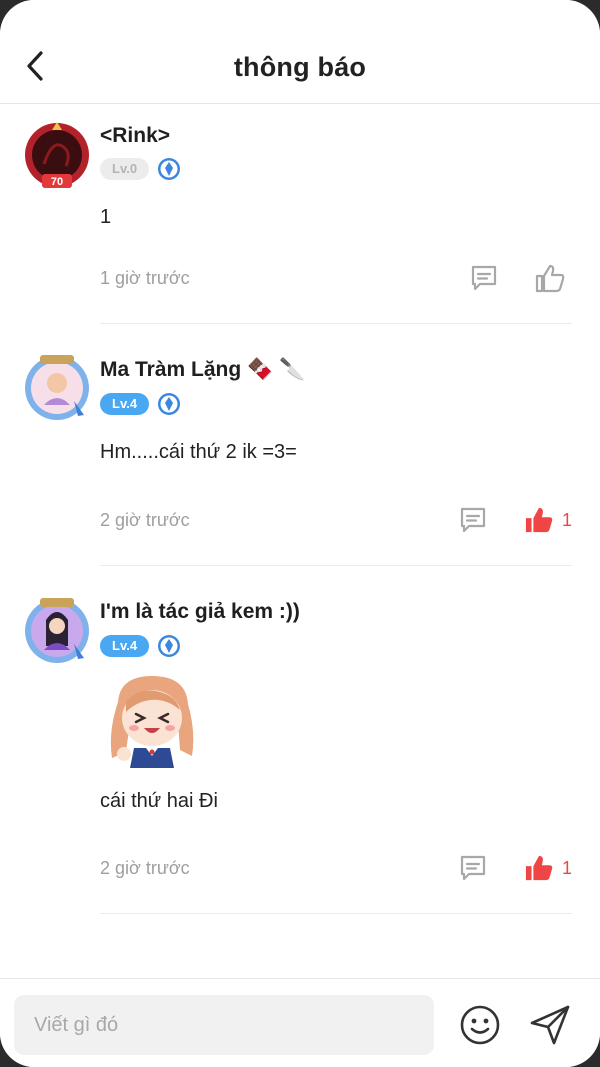 Image resolution: width=600 pixels, height=1067 pixels. I want to click on timestamp: 1 giờ trước, so click(145, 278).